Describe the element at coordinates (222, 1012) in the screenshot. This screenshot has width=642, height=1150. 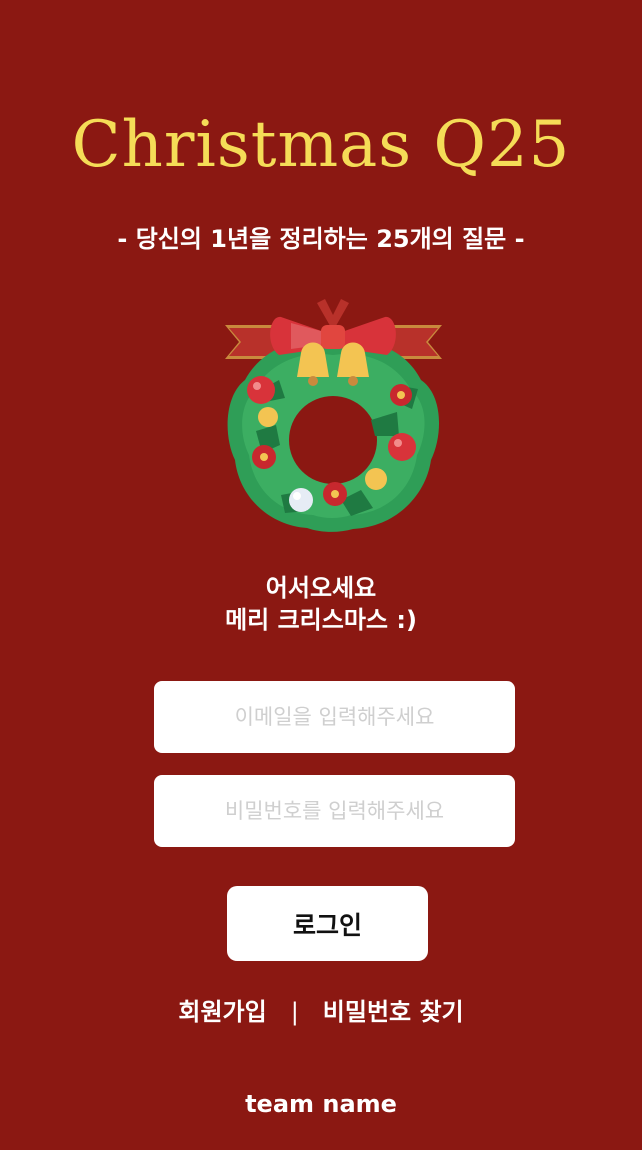
I see `signup-link: 회원가입` at that location.